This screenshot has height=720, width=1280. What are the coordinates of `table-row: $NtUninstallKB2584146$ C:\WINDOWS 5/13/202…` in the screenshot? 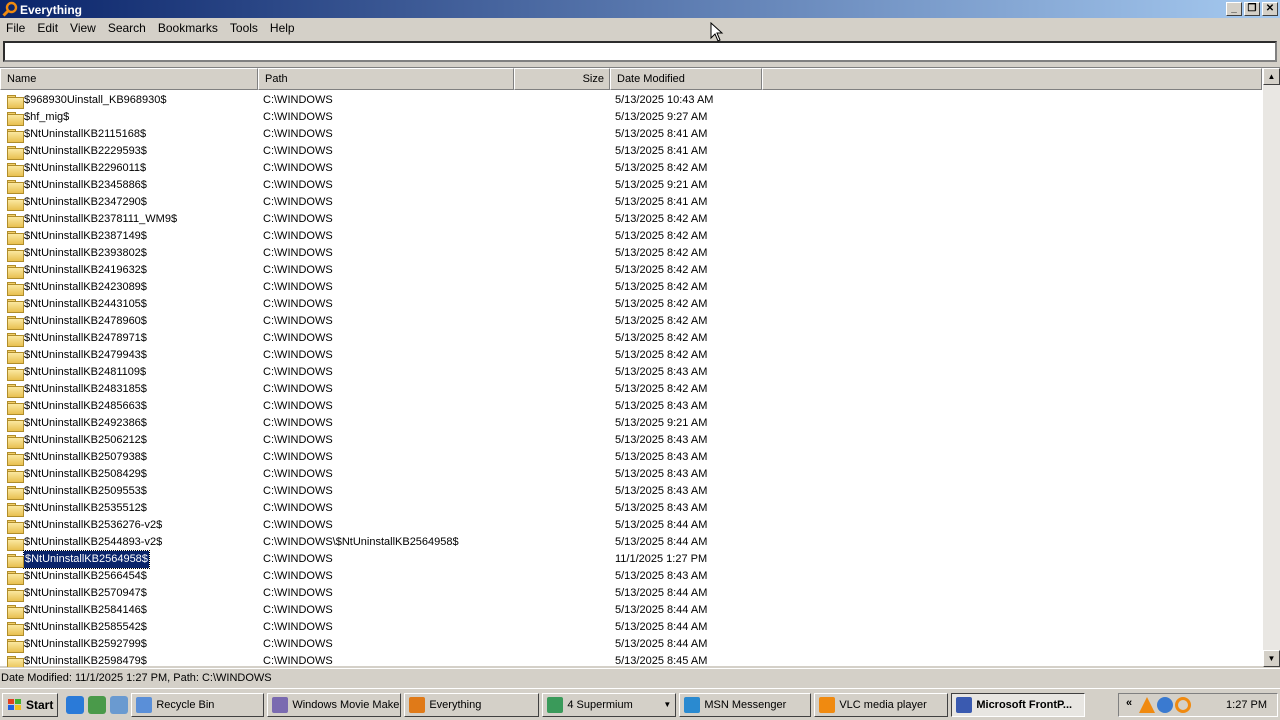 It's located at (631, 610).